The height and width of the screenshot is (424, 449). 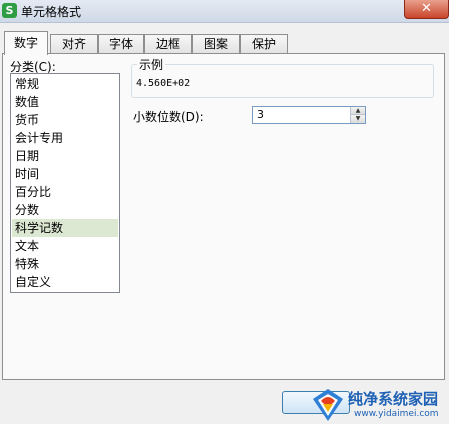 What do you see at coordinates (51, 12) in the screenshot?
I see `window-title: 单元格格式` at bounding box center [51, 12].